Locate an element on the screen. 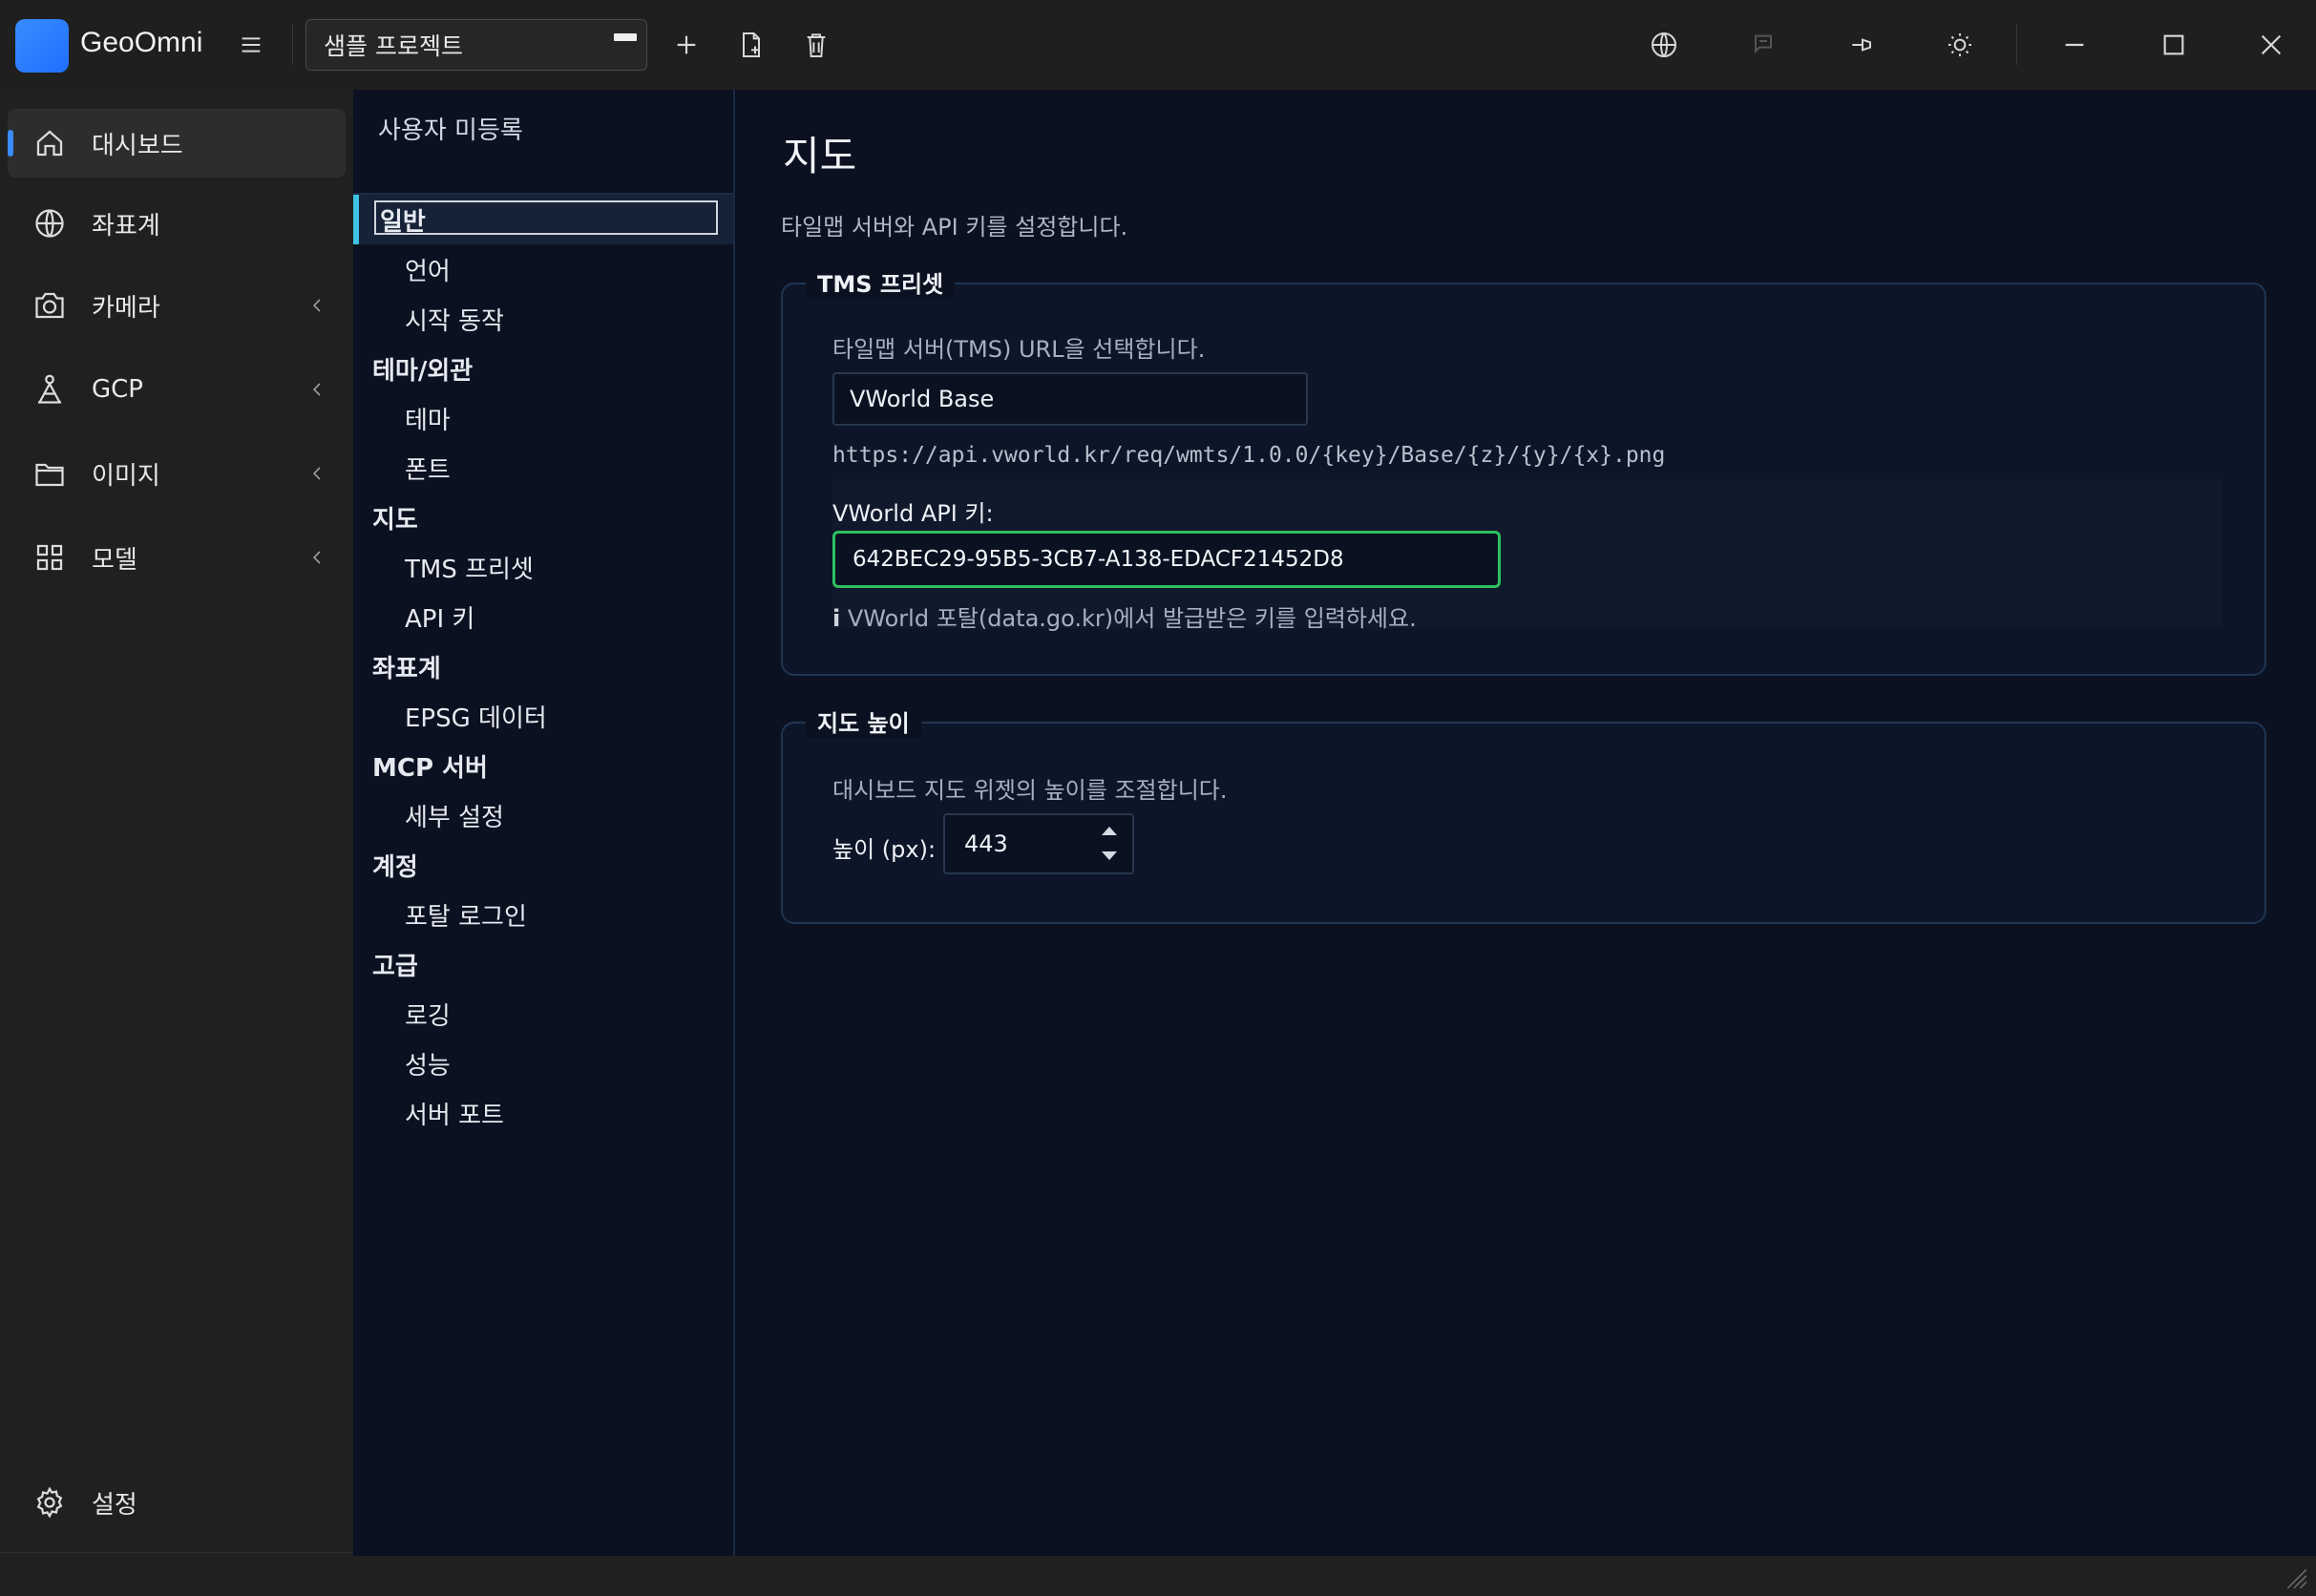 This screenshot has width=2316, height=1596. tree-item-server-port: 서버 포트 is located at coordinates (455, 1114).